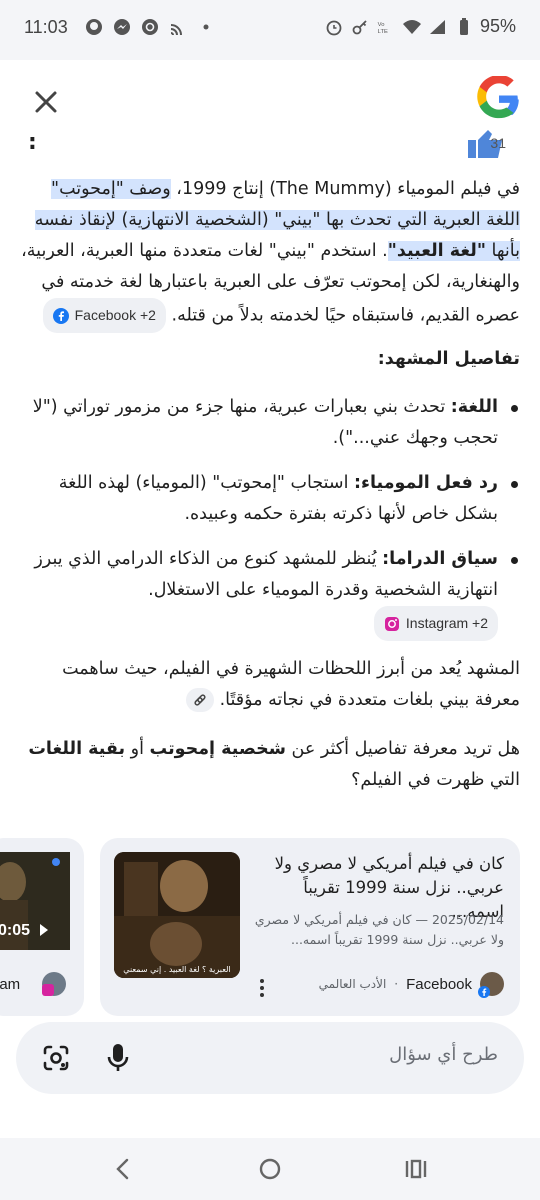 The height and width of the screenshot is (1200, 540). What do you see at coordinates (463, 26) in the screenshot?
I see `battery-icon` at bounding box center [463, 26].